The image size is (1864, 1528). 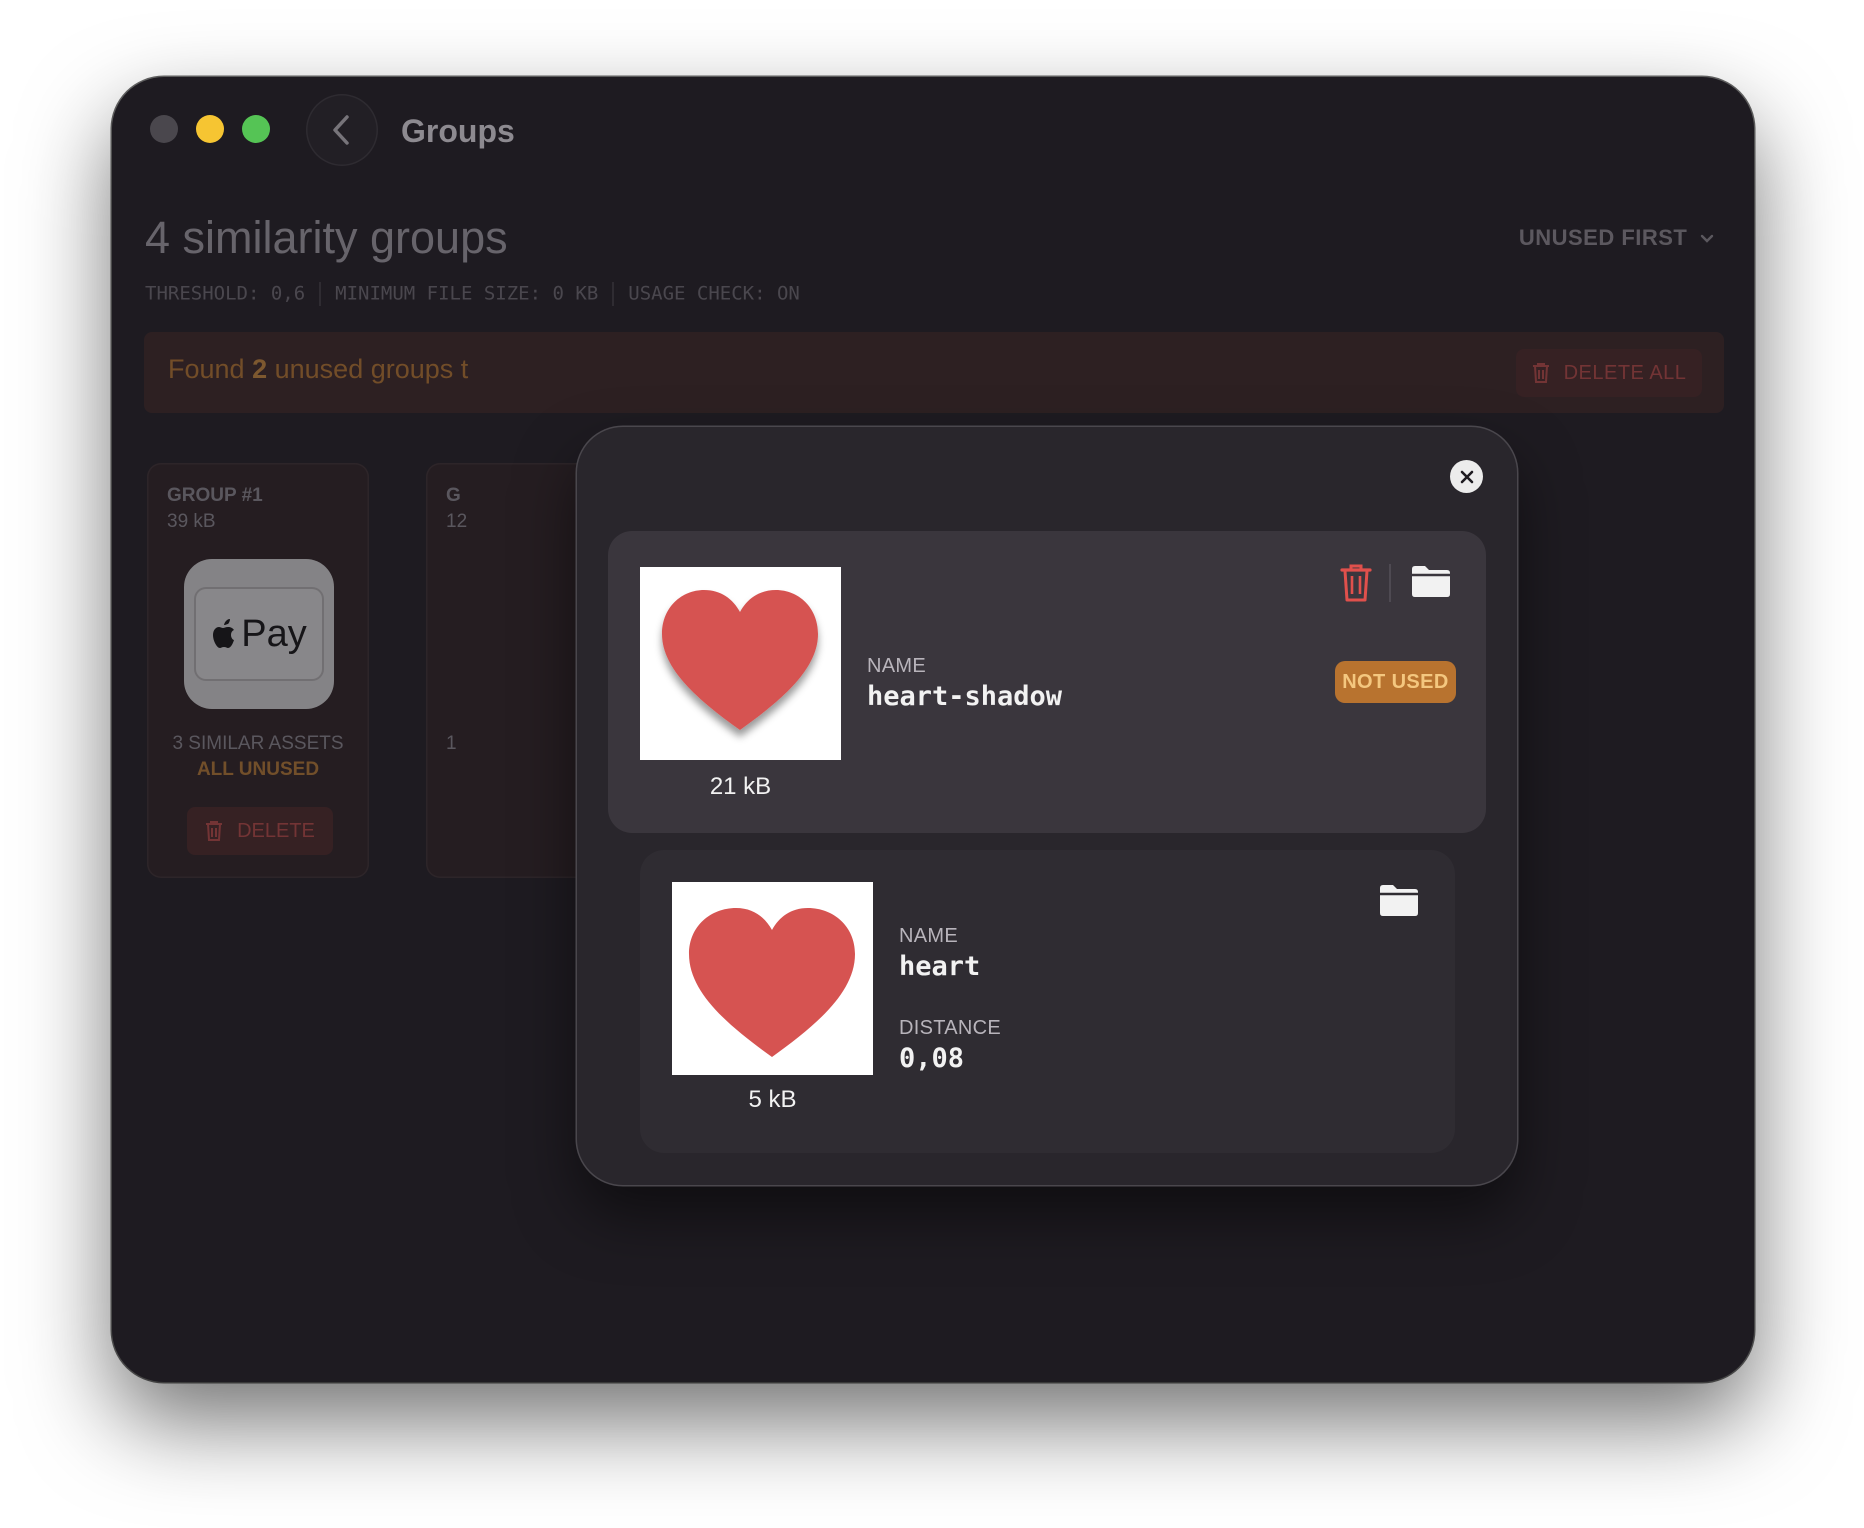 I want to click on apple-logo-icon, so click(x=224, y=633).